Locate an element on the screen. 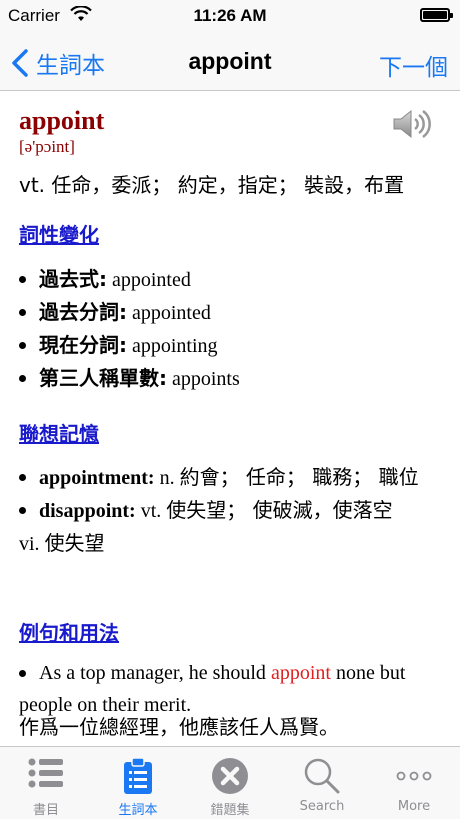  tab-label: More is located at coordinates (414, 806).